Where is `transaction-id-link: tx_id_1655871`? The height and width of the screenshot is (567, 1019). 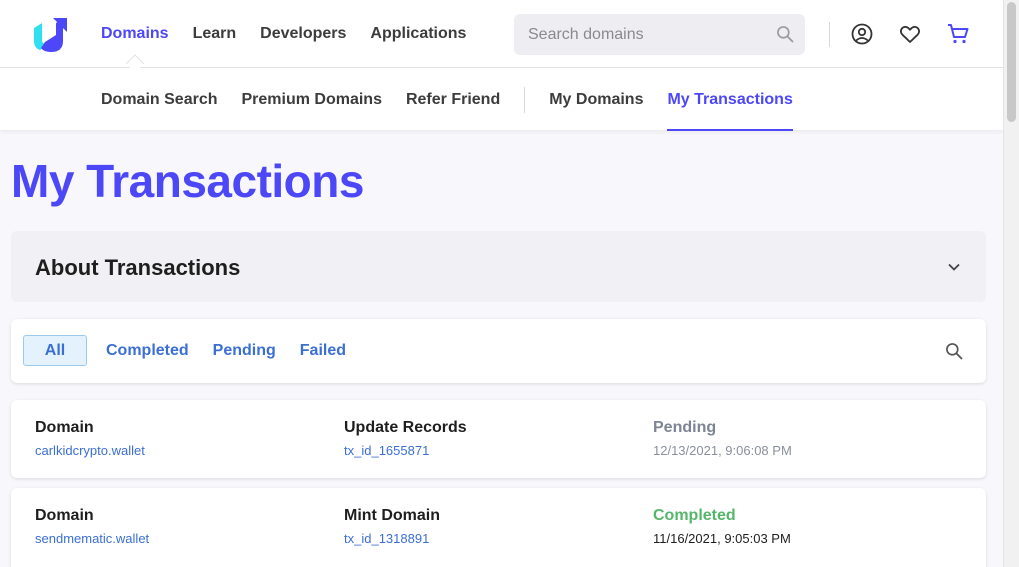
transaction-id-link: tx_id_1655871 is located at coordinates (405, 450).